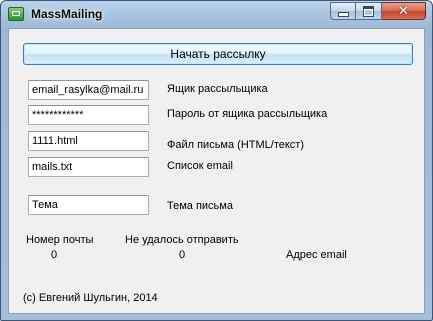  I want to click on letter-file-label: Файл письма (HTML/текст), so click(236, 145).